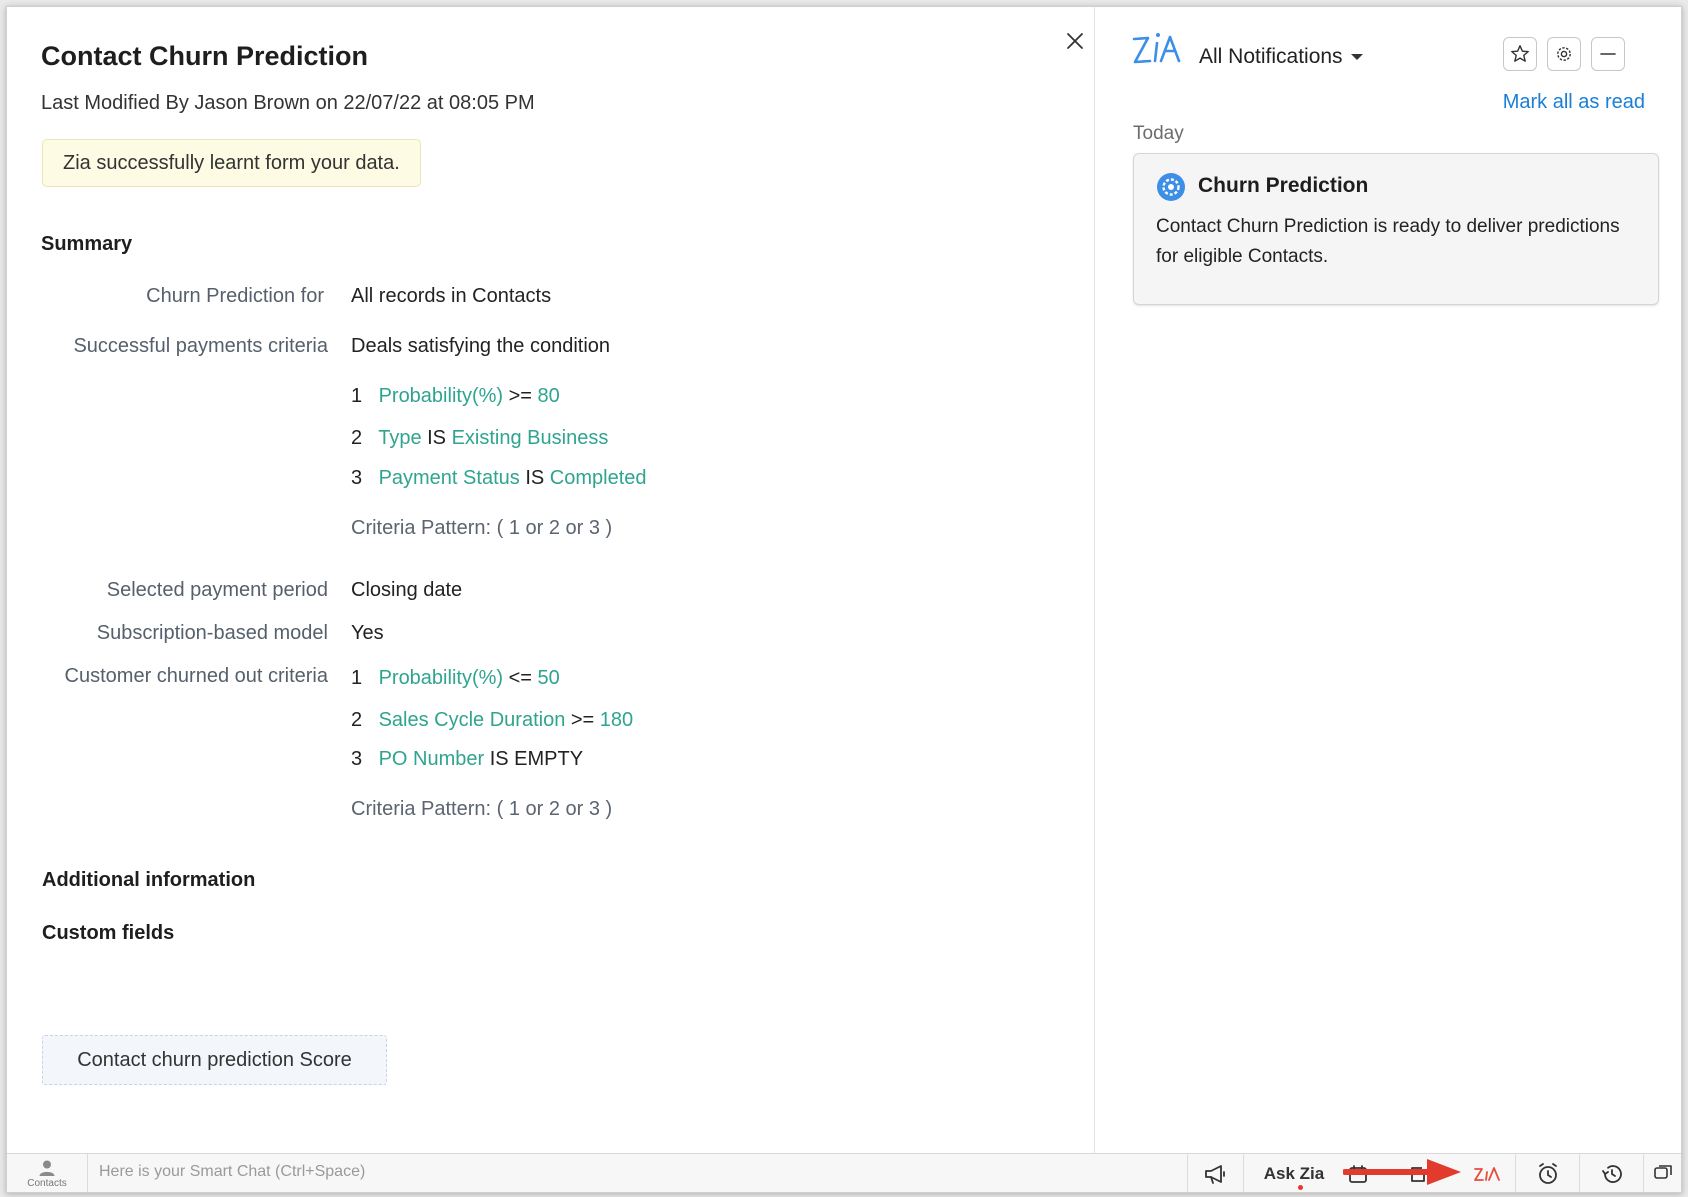 The width and height of the screenshot is (1688, 1197). I want to click on zia-notifications-button, so click(1487, 1173).